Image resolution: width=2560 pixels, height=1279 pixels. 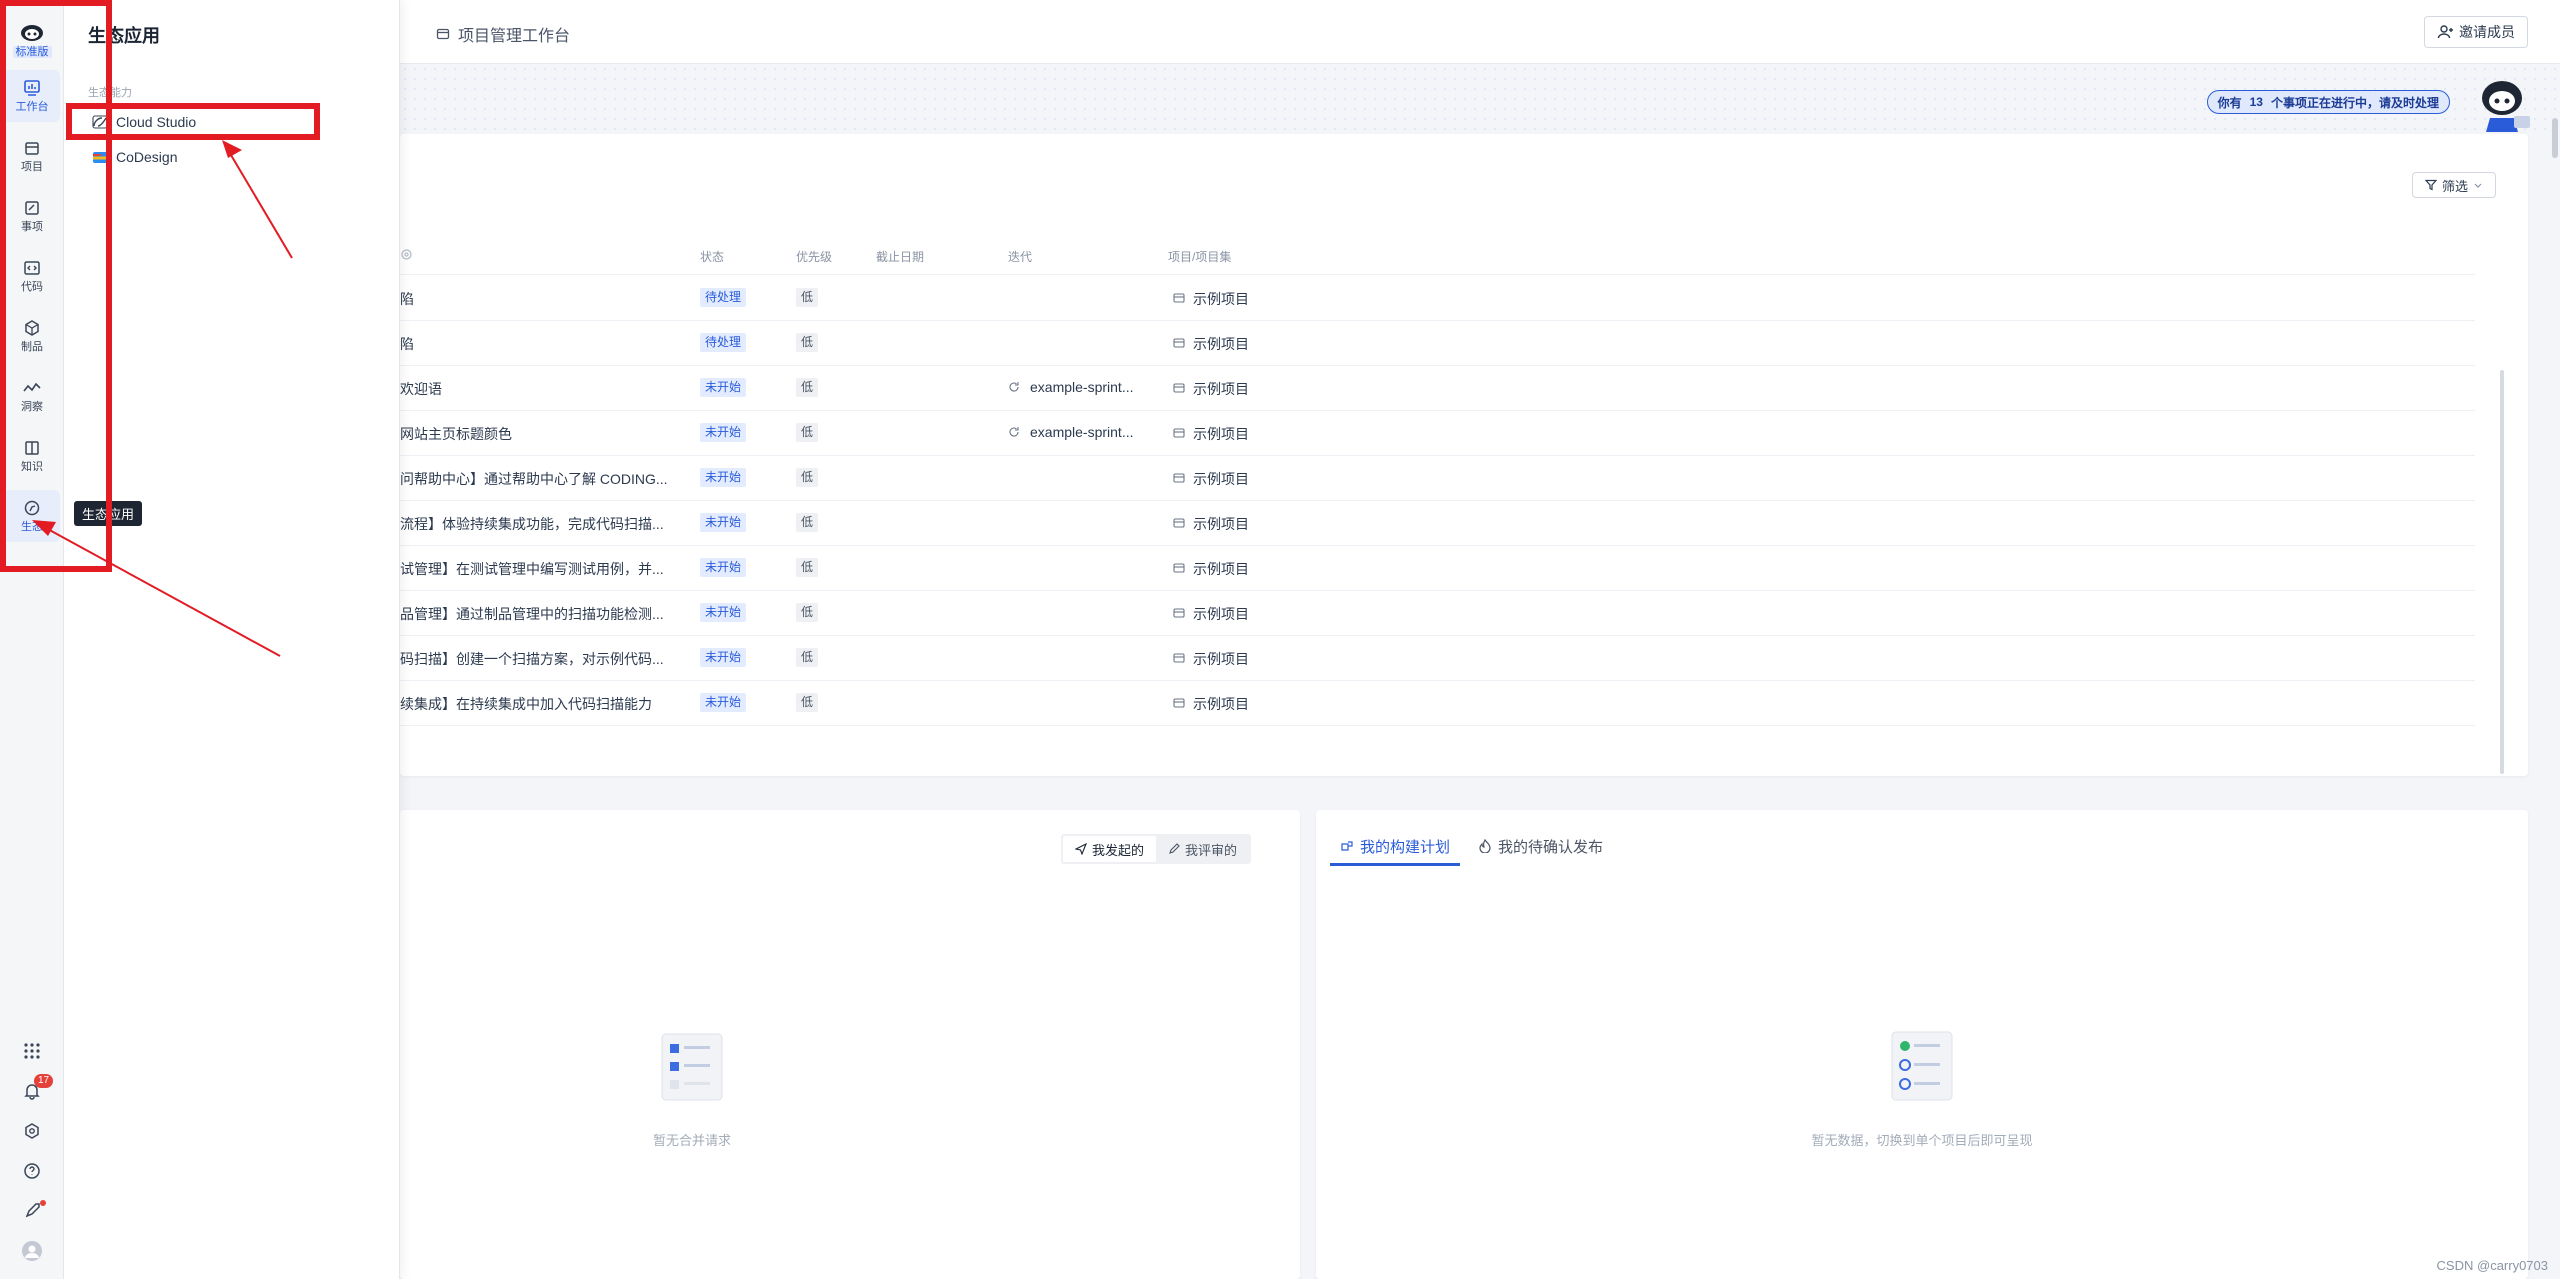 What do you see at coordinates (1480, 99) in the screenshot?
I see `welcome-banner: 你有 13 个事项正在进行中，请及时处理` at bounding box center [1480, 99].